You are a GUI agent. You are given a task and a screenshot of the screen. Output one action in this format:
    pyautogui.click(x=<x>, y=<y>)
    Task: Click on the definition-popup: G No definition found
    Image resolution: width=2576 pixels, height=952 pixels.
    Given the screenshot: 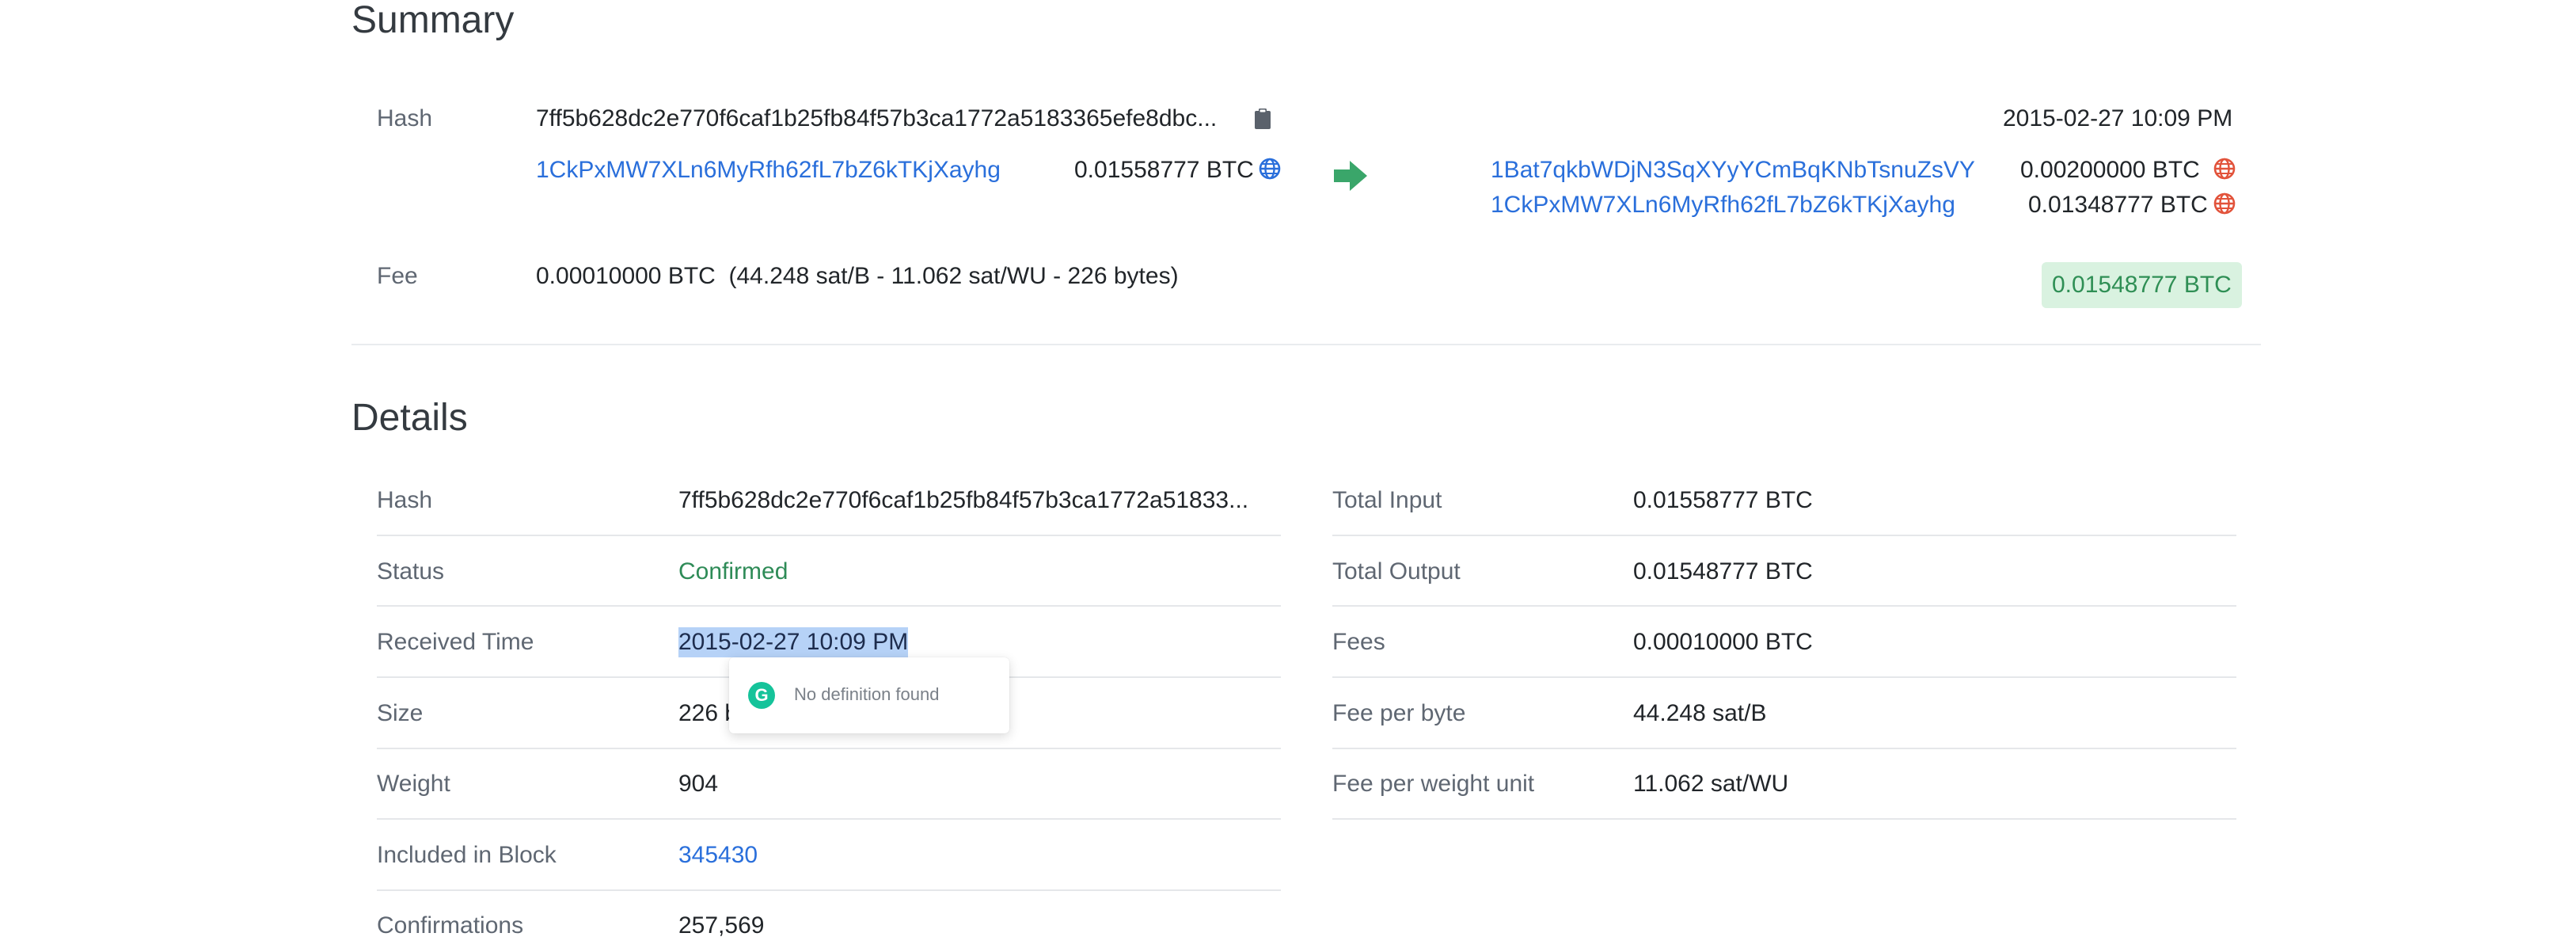 What is the action you would take?
    pyautogui.click(x=869, y=695)
    